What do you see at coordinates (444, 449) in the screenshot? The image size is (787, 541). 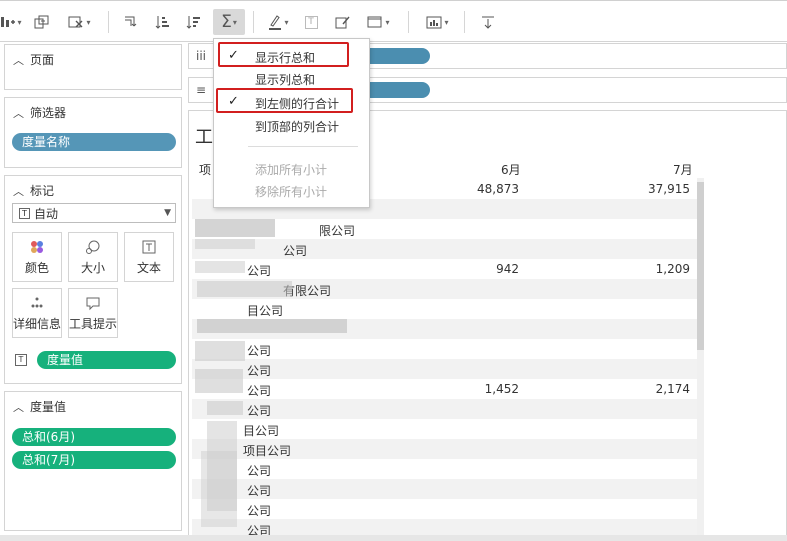 I see `table-row: 项目公司` at bounding box center [444, 449].